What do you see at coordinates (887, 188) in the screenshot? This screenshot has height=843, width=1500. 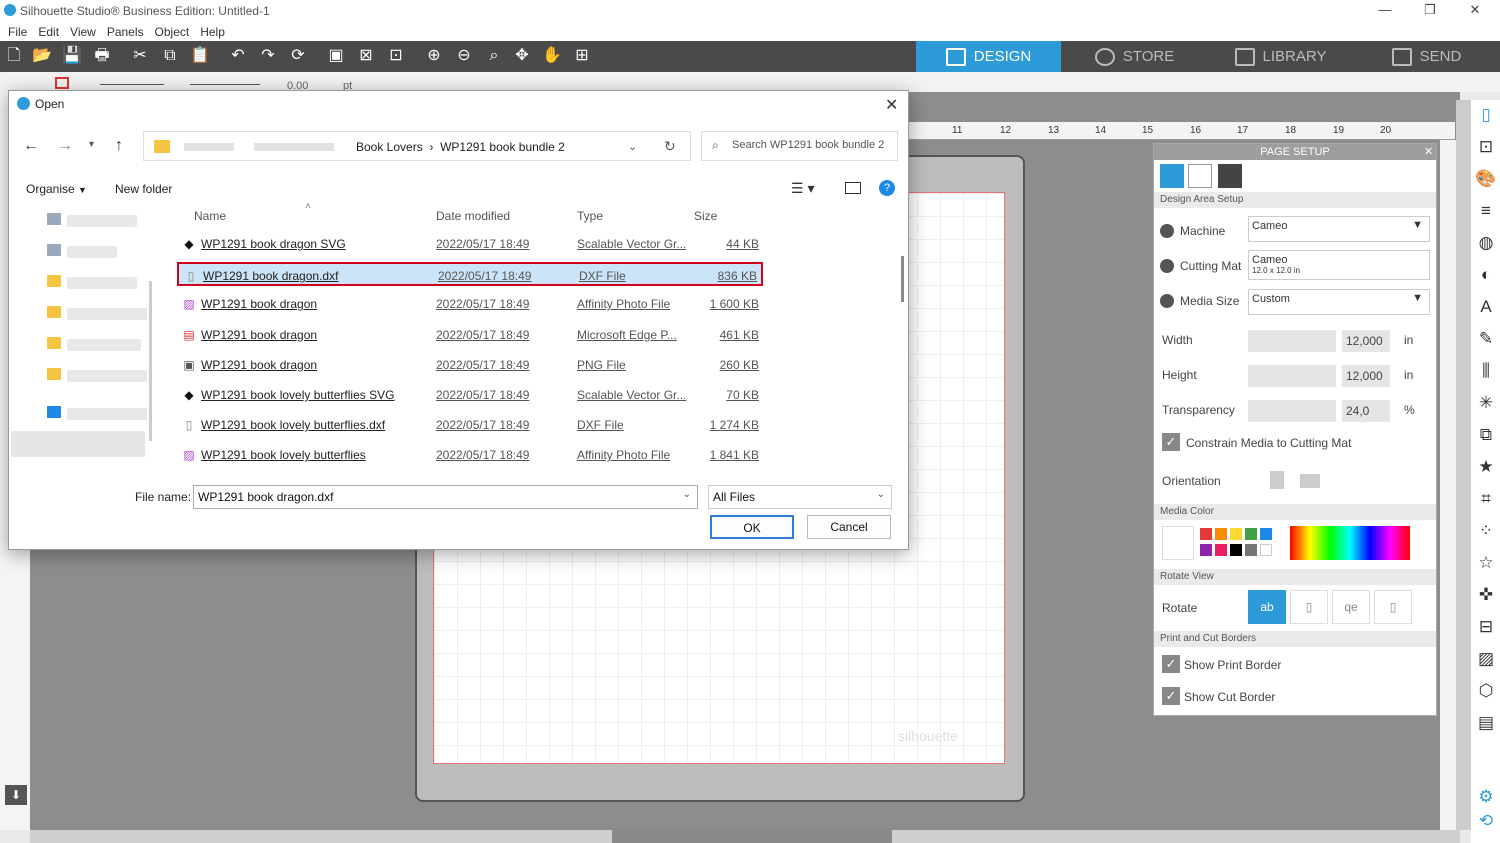 I see `help-icon: ?` at bounding box center [887, 188].